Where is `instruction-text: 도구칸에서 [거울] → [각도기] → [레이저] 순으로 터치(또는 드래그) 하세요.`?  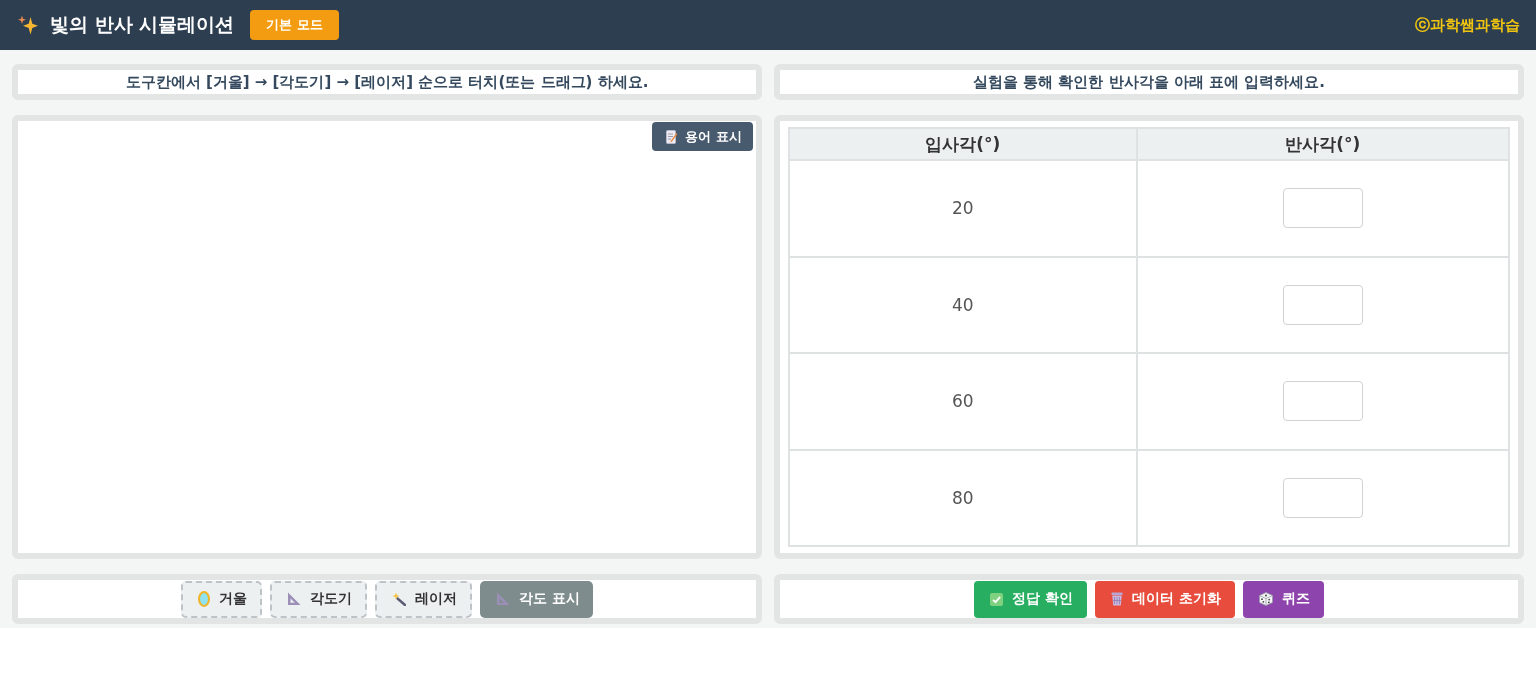
instruction-text: 도구칸에서 [거울] → [각도기] → [레이저] 순으로 터치(또는 드래그) 하세요. is located at coordinates (387, 82).